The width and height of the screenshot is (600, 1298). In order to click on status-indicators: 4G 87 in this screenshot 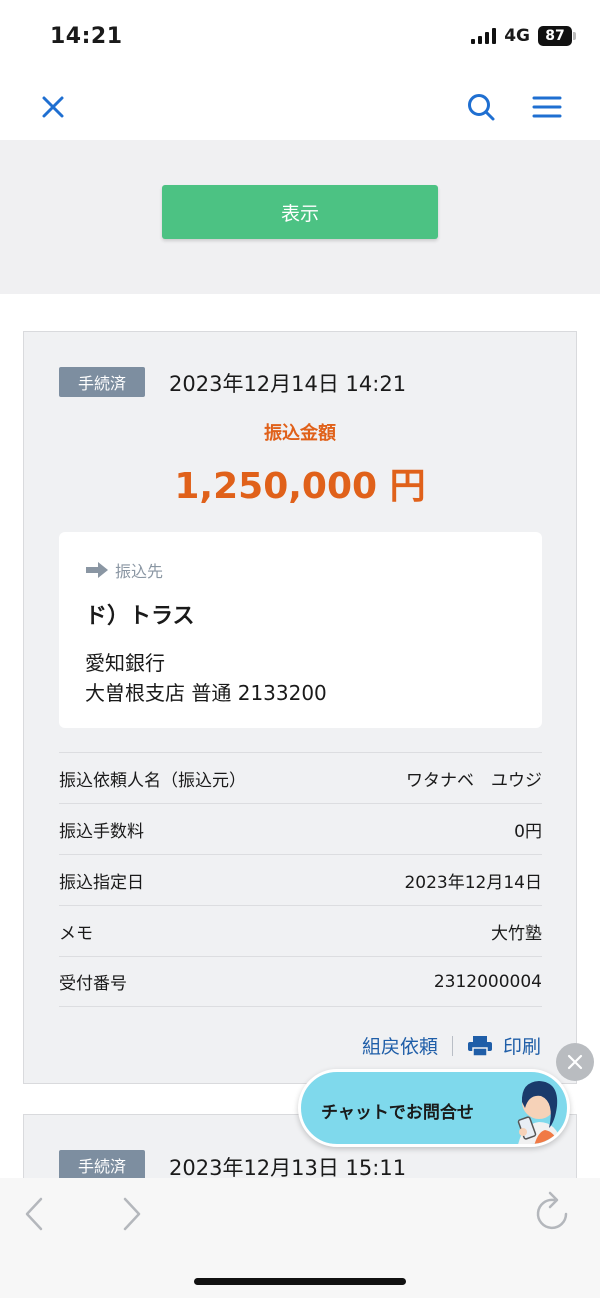, I will do `click(523, 36)`.